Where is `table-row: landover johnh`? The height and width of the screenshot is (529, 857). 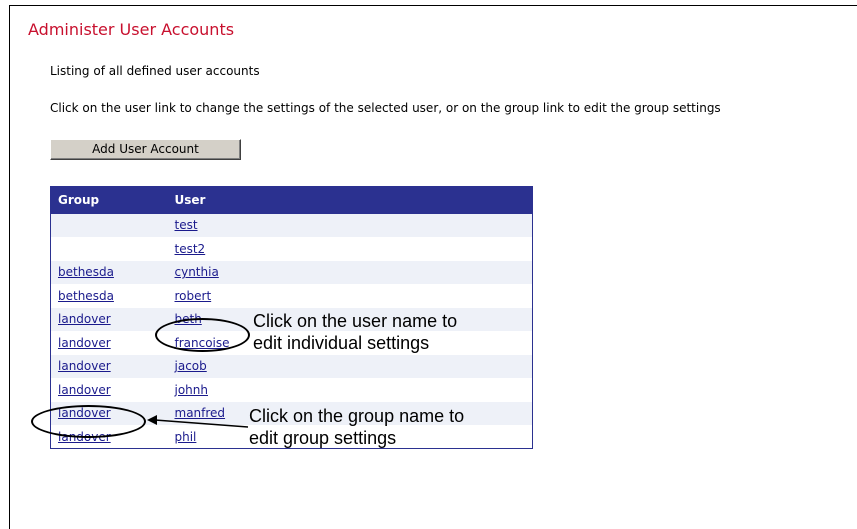 table-row: landover johnh is located at coordinates (291, 390).